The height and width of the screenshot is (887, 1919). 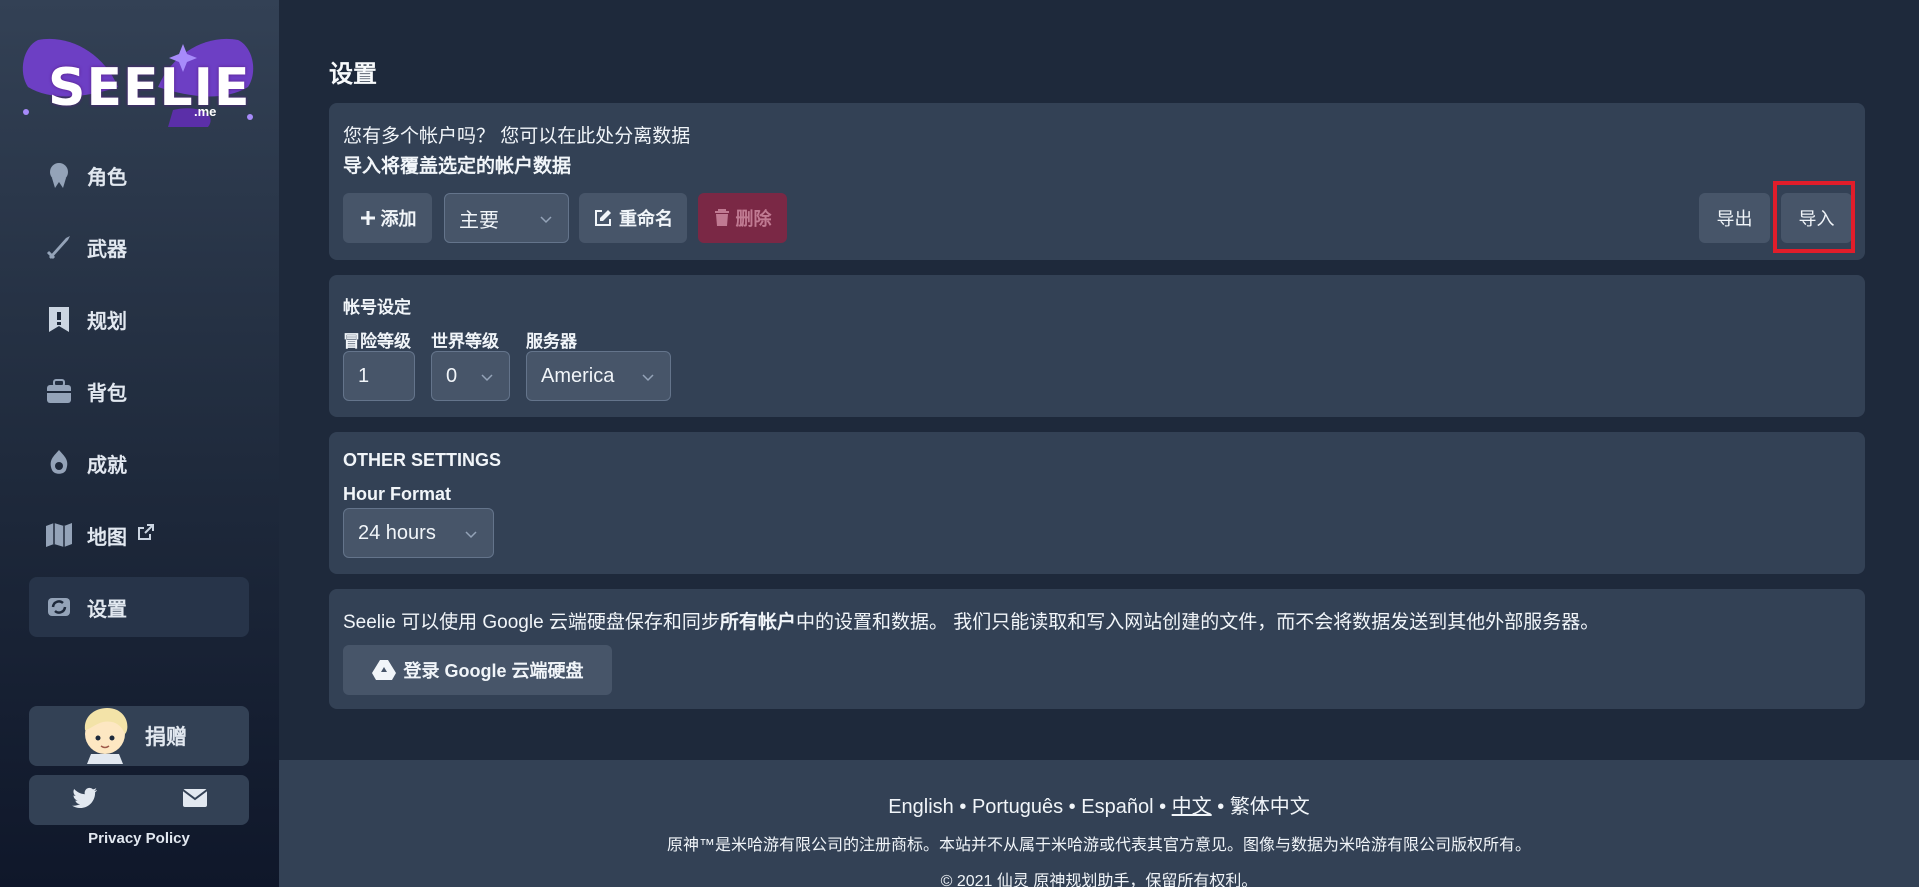 I want to click on add-account-label: 添加, so click(x=398, y=219).